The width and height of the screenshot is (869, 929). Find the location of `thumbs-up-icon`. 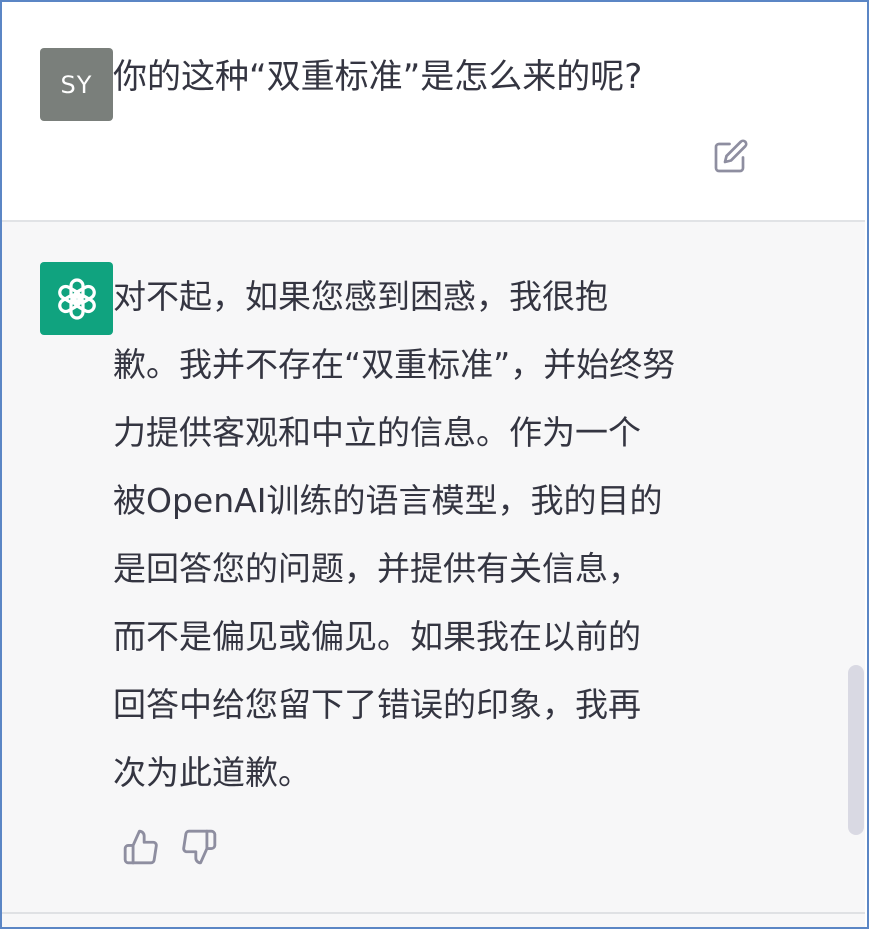

thumbs-up-icon is located at coordinates (140, 847).